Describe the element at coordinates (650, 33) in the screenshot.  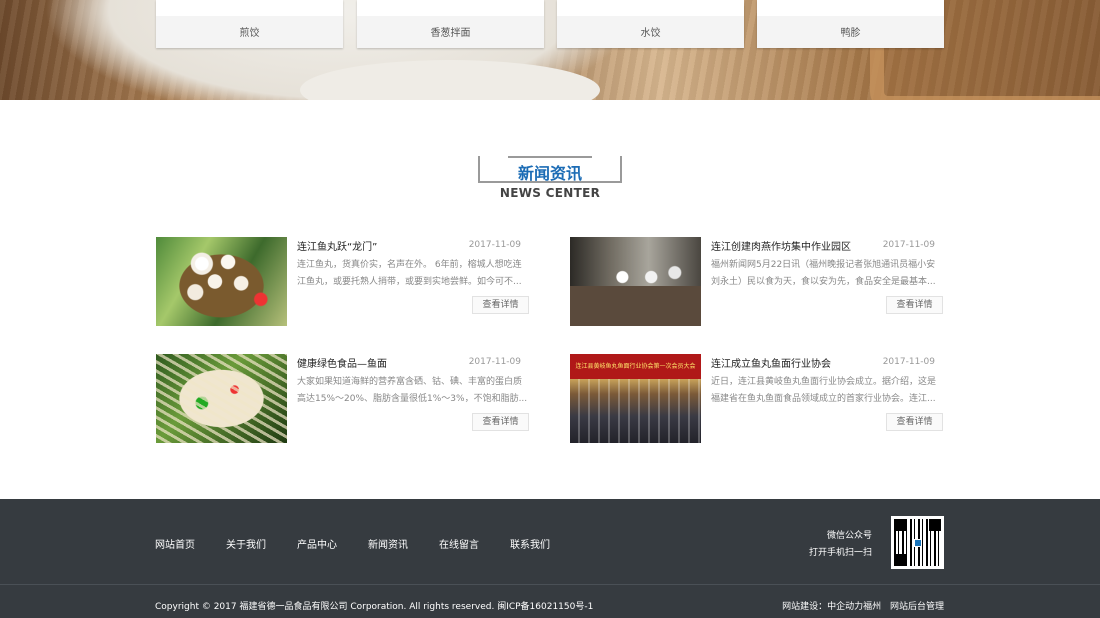
I see `product-card-label: 水饺` at that location.